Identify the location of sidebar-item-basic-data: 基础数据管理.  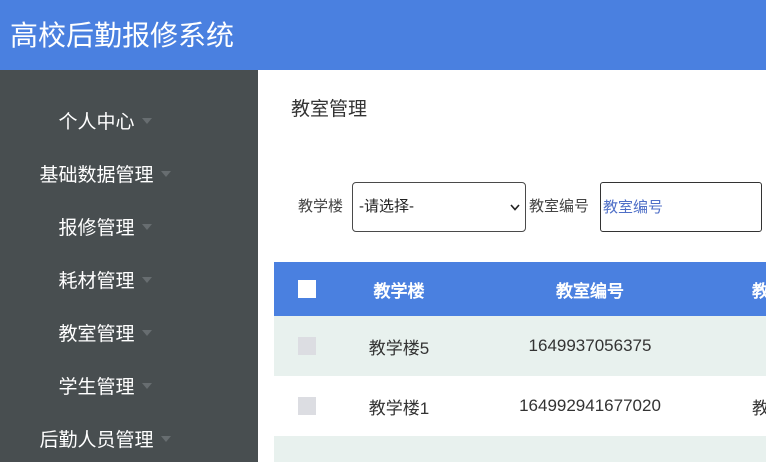
(129, 176).